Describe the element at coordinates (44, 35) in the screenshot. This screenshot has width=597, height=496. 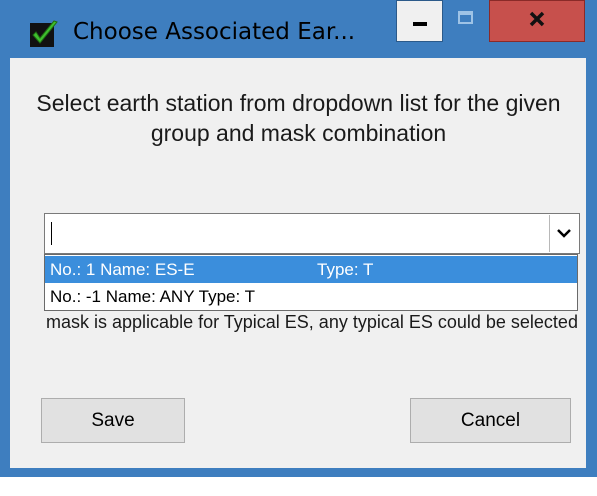
I see `checkmark-app-icon` at that location.